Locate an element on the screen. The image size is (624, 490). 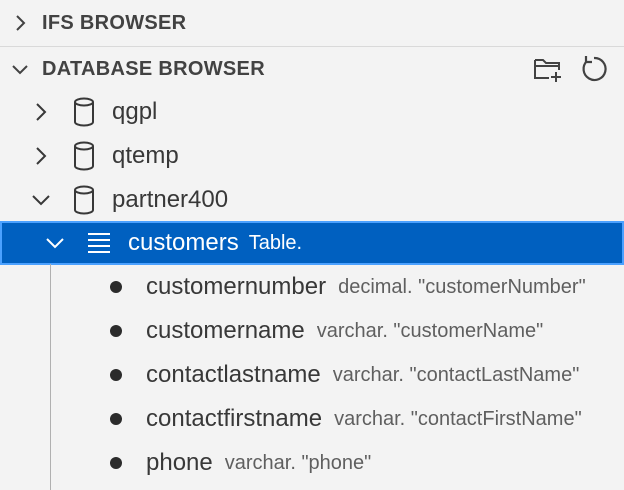
column-description: varchar. "phone" is located at coordinates (298, 462).